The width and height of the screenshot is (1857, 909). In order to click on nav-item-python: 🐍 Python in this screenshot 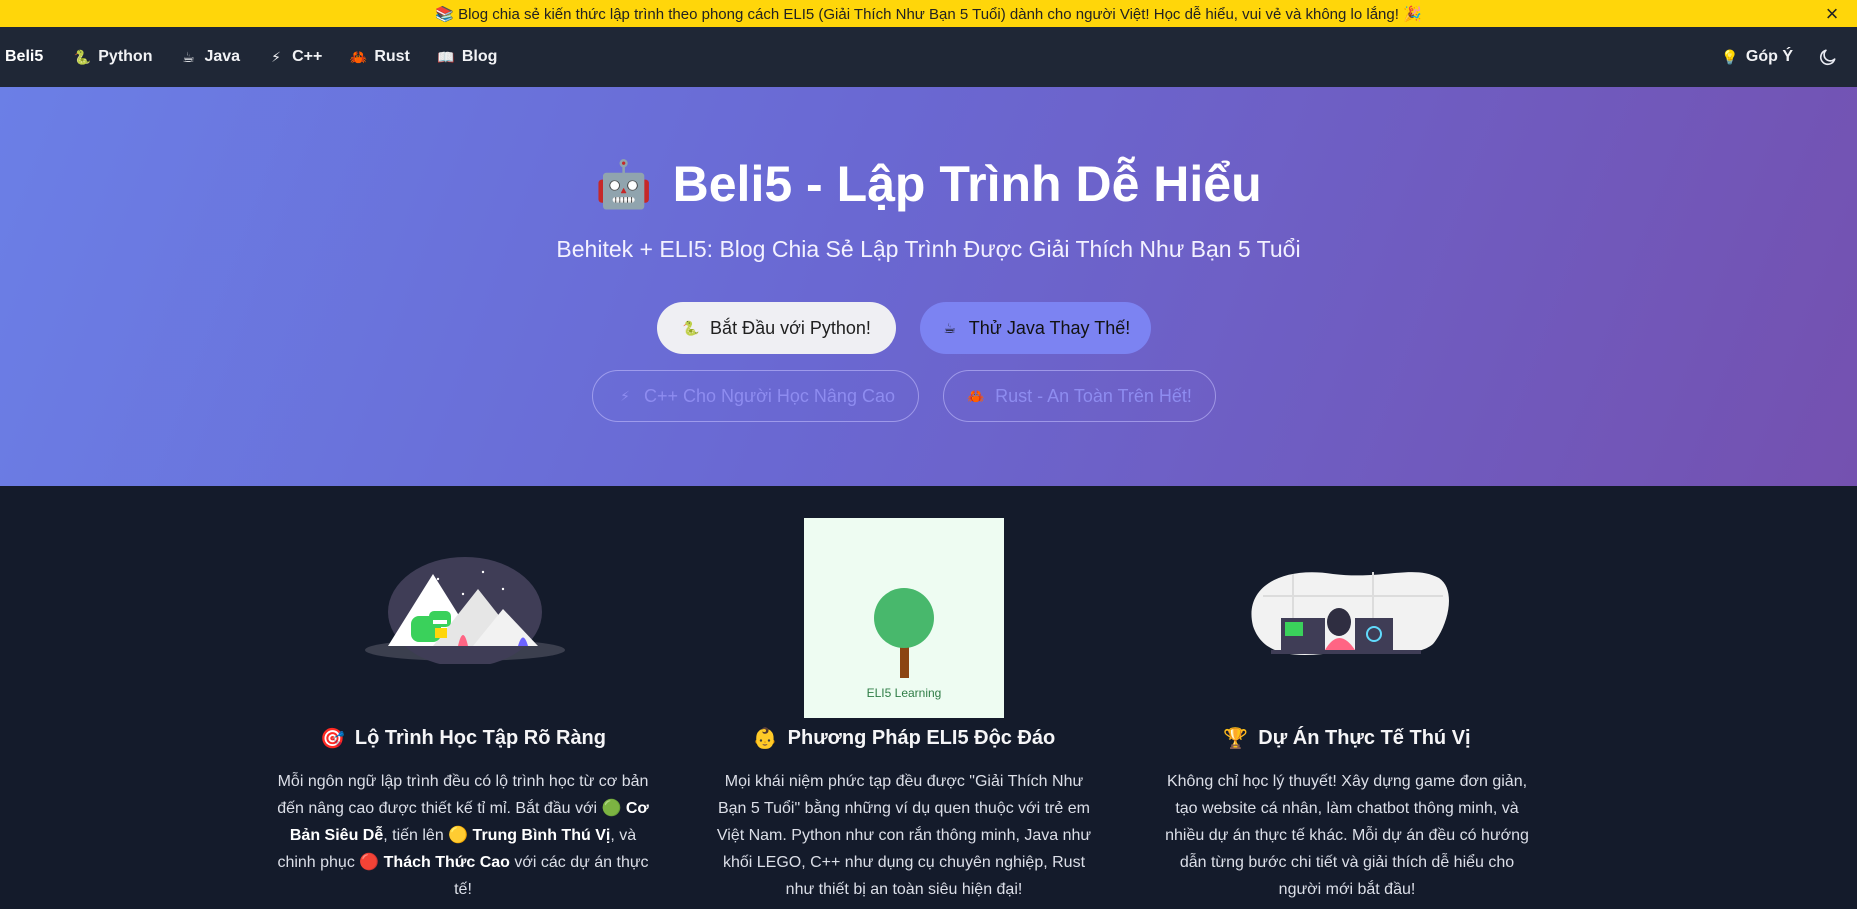, I will do `click(113, 57)`.